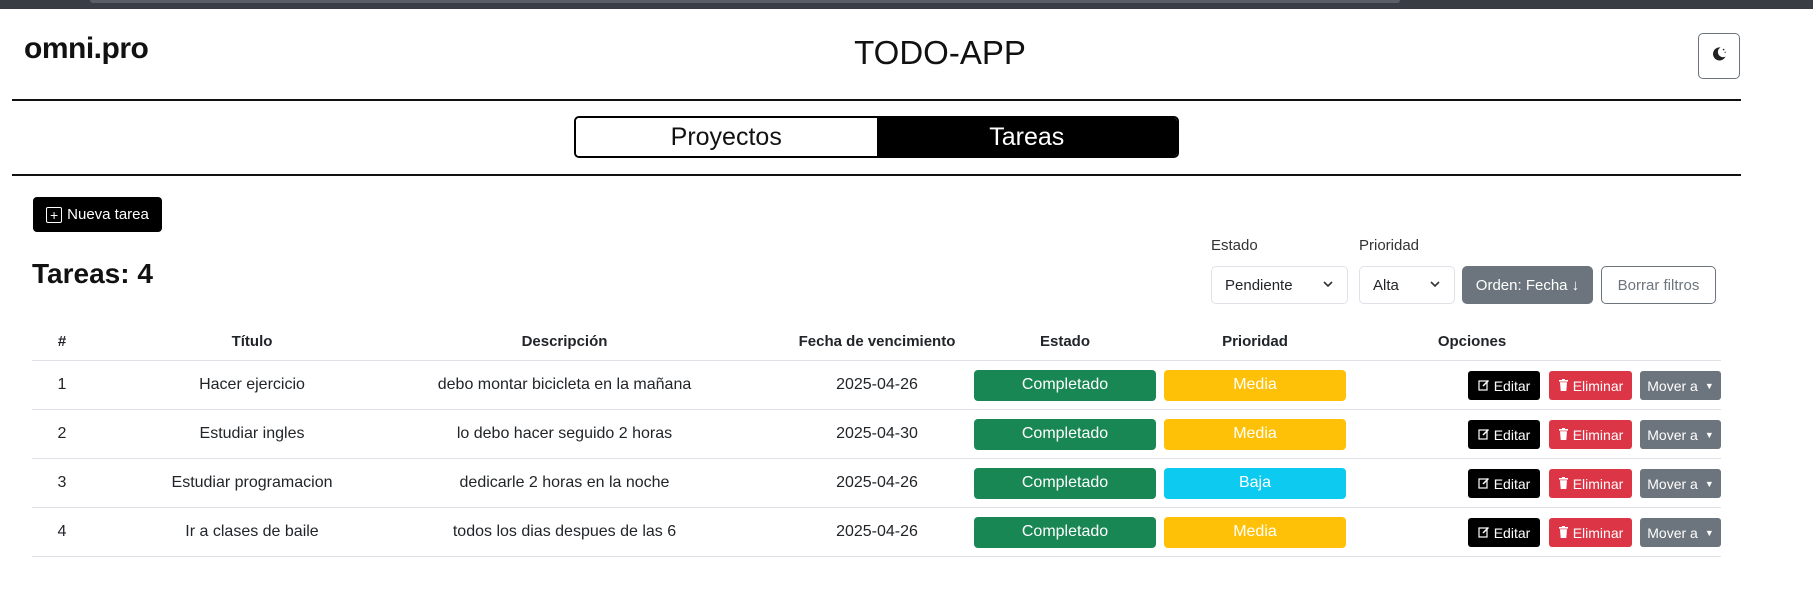 This screenshot has width=1813, height=591. What do you see at coordinates (564, 531) in the screenshot?
I see `row-description: todos los dias despues de las 6` at bounding box center [564, 531].